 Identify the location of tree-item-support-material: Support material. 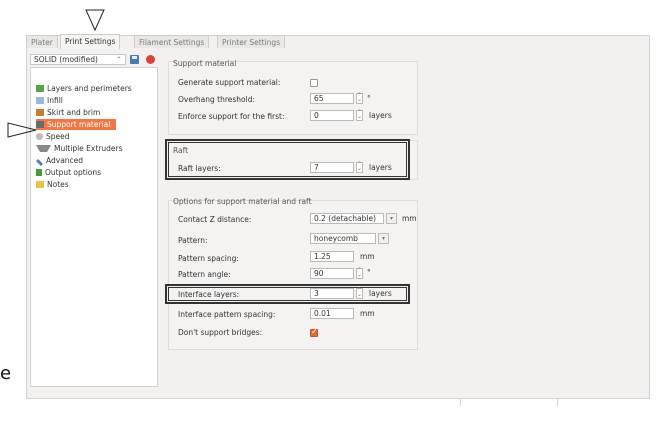
(76, 124).